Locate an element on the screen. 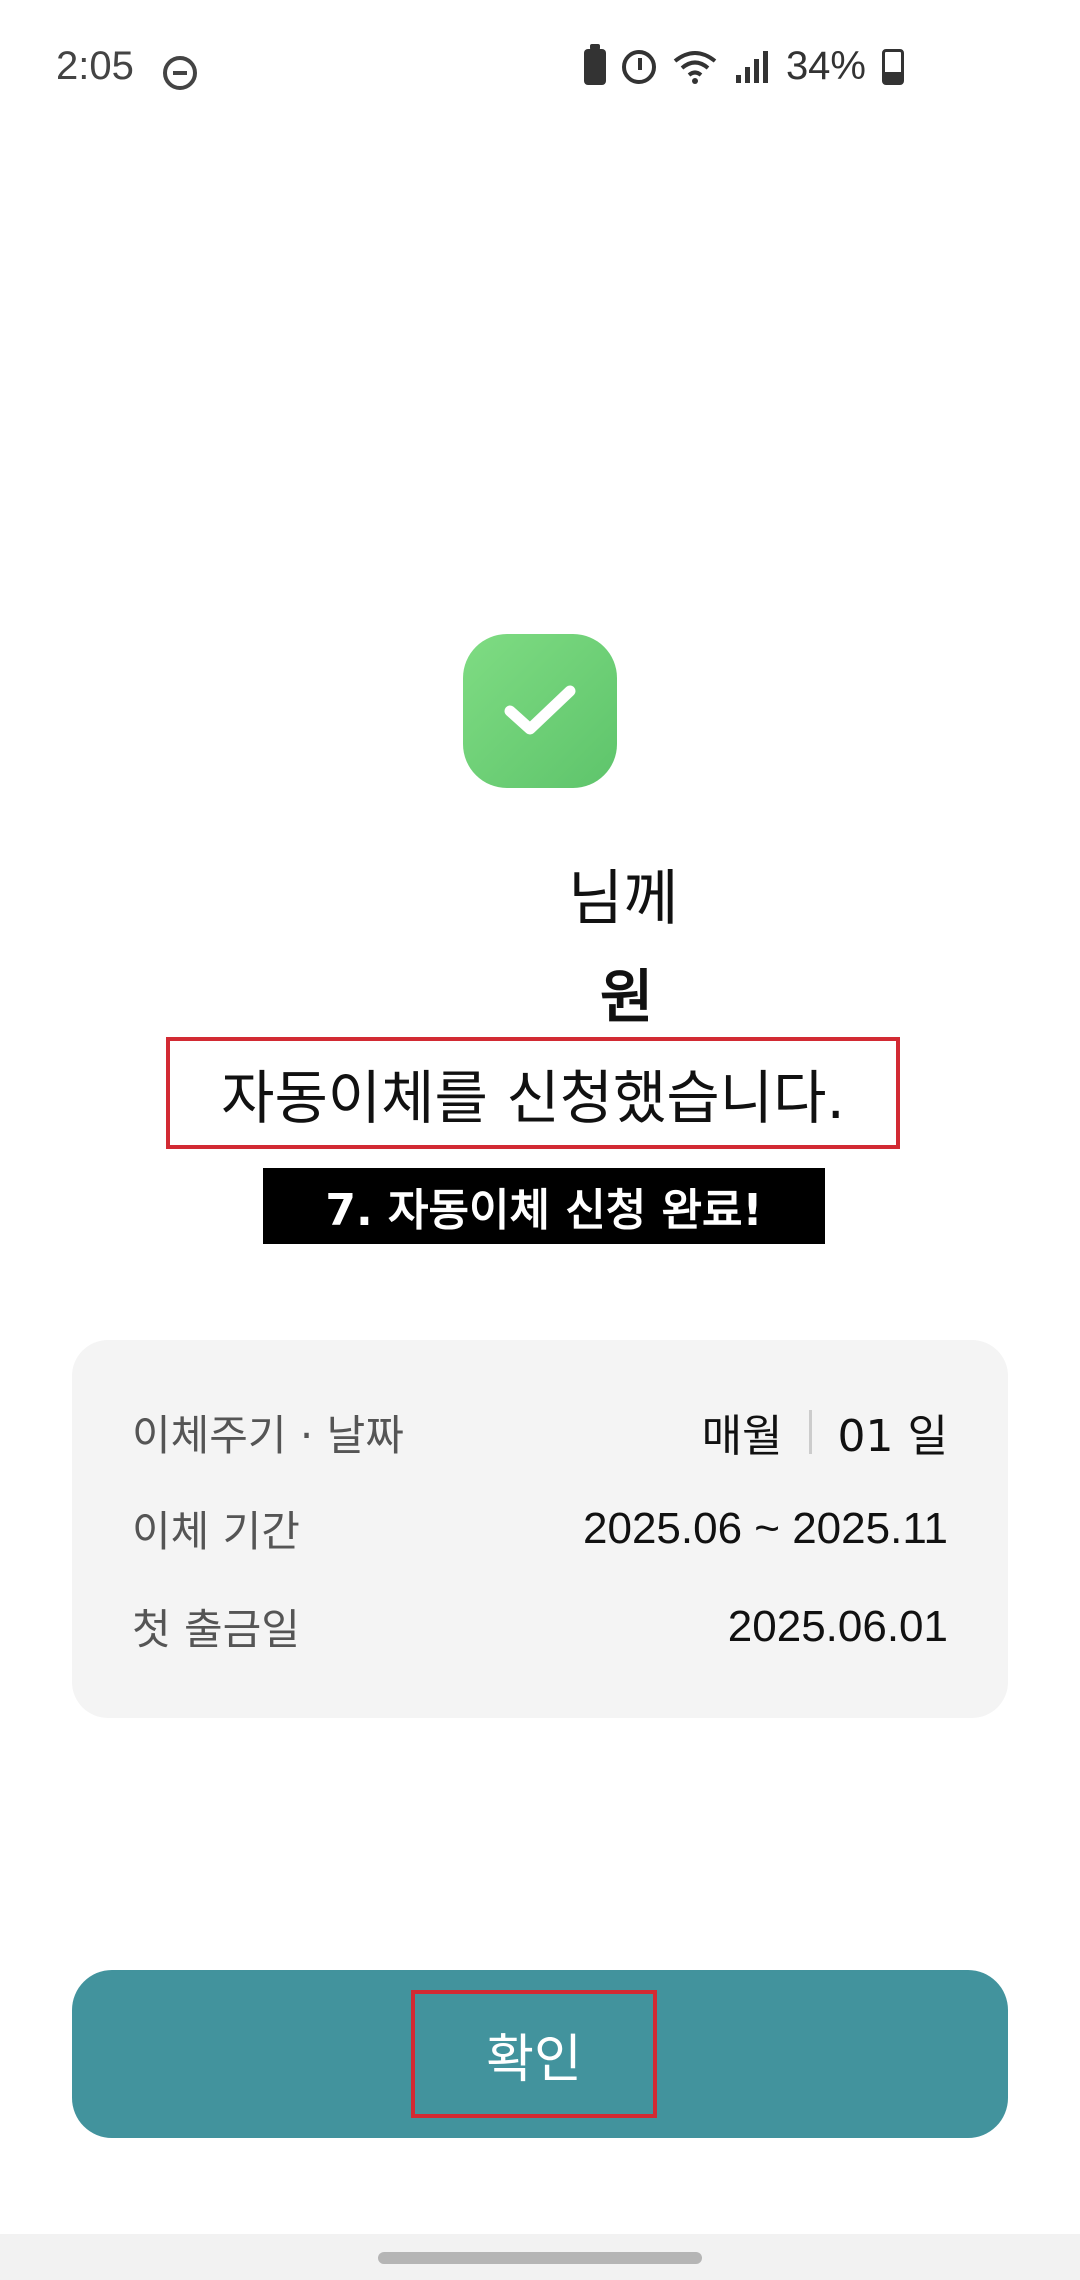 The width and height of the screenshot is (1080, 2280). success-check-icon is located at coordinates (540, 711).